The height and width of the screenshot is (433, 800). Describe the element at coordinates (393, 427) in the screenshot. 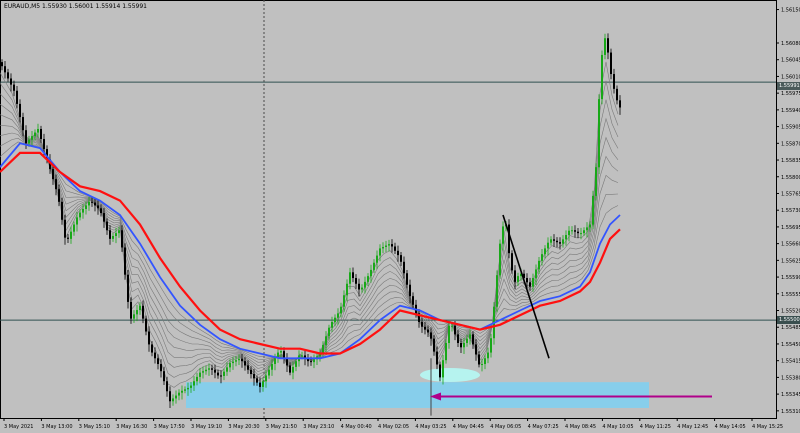

I see `x-axis-tick-label: 4 May 02:05` at that location.